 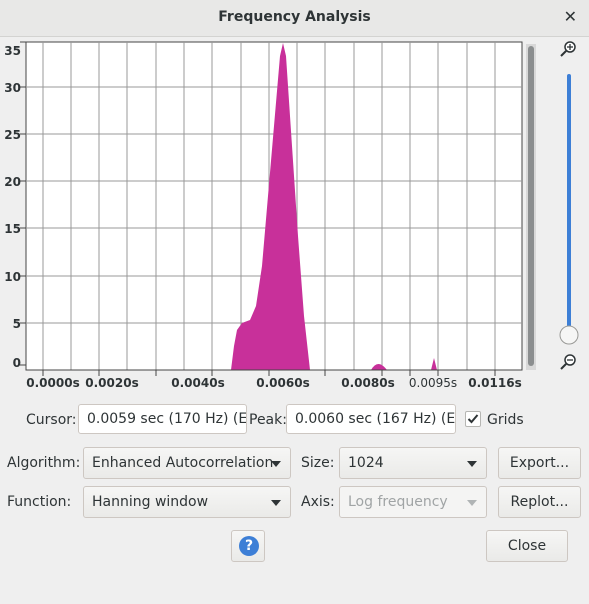 I want to click on scrollbar-thumb, so click(x=531, y=206).